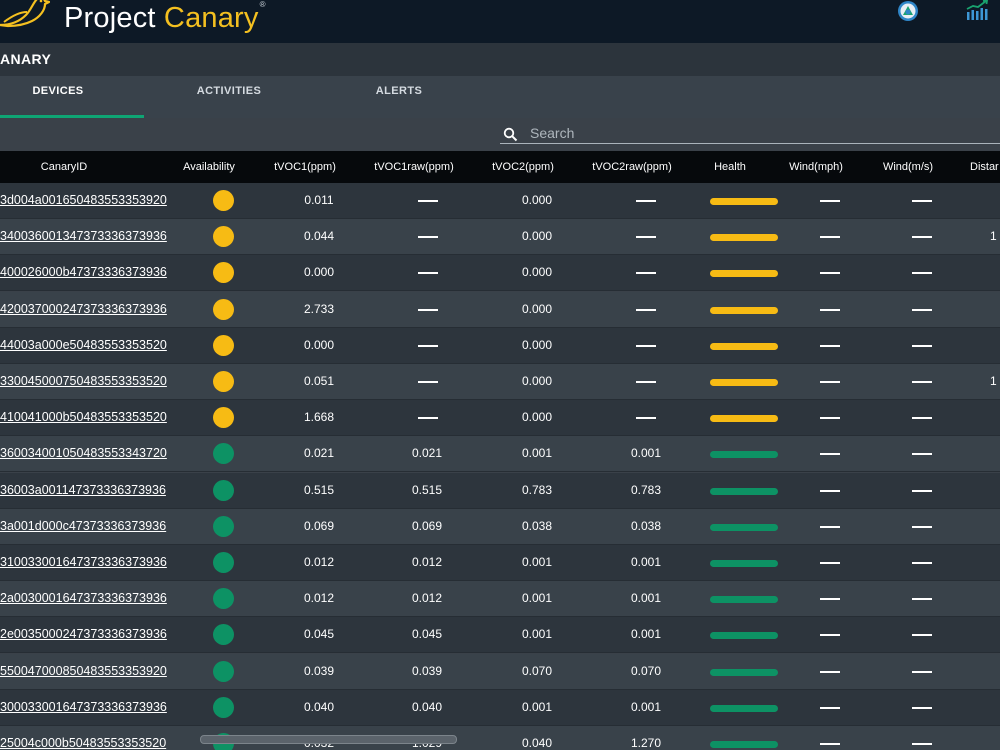 This screenshot has width=1000, height=750. Describe the element at coordinates (89, 382) in the screenshot. I see `canary-id-link: 330045000750483553353520` at that location.